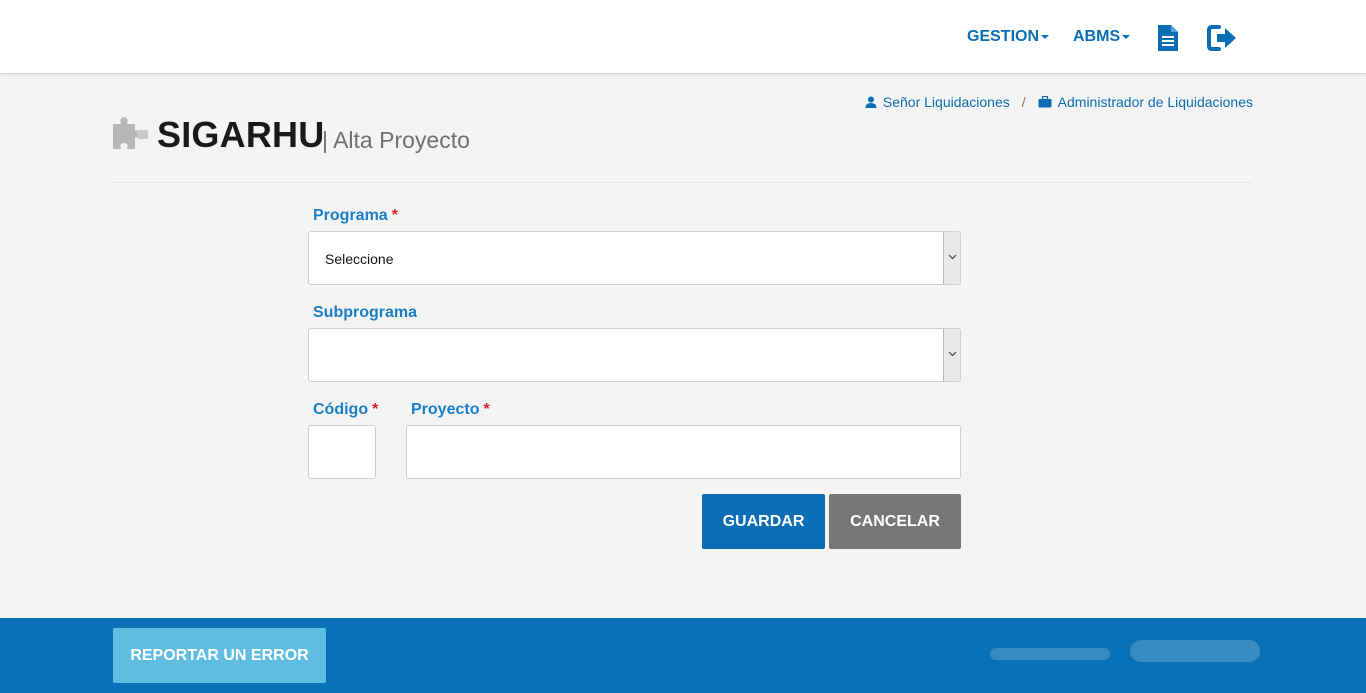 The width and height of the screenshot is (1366, 693). I want to click on breadcrumb-user: Señor Liquidaciones, so click(937, 102).